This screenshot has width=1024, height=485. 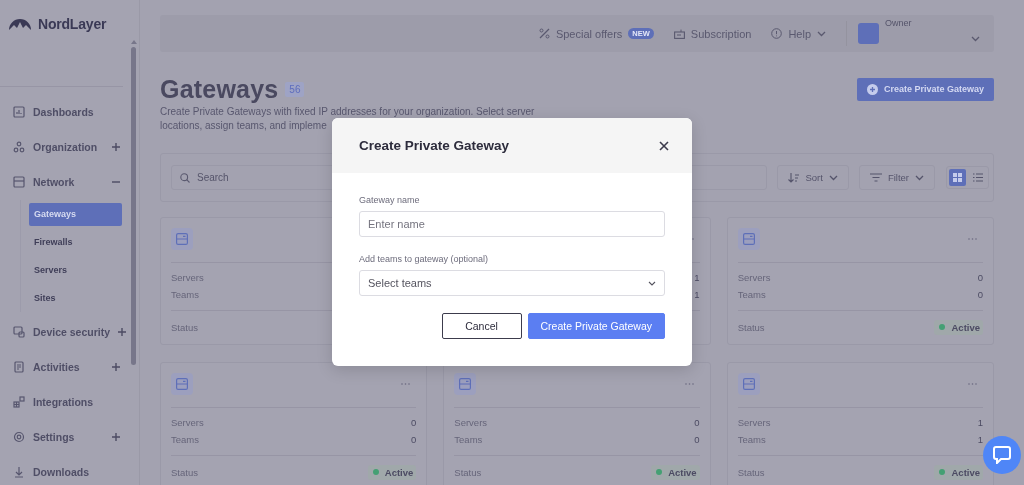 I want to click on grid-icon, so click(x=957, y=177).